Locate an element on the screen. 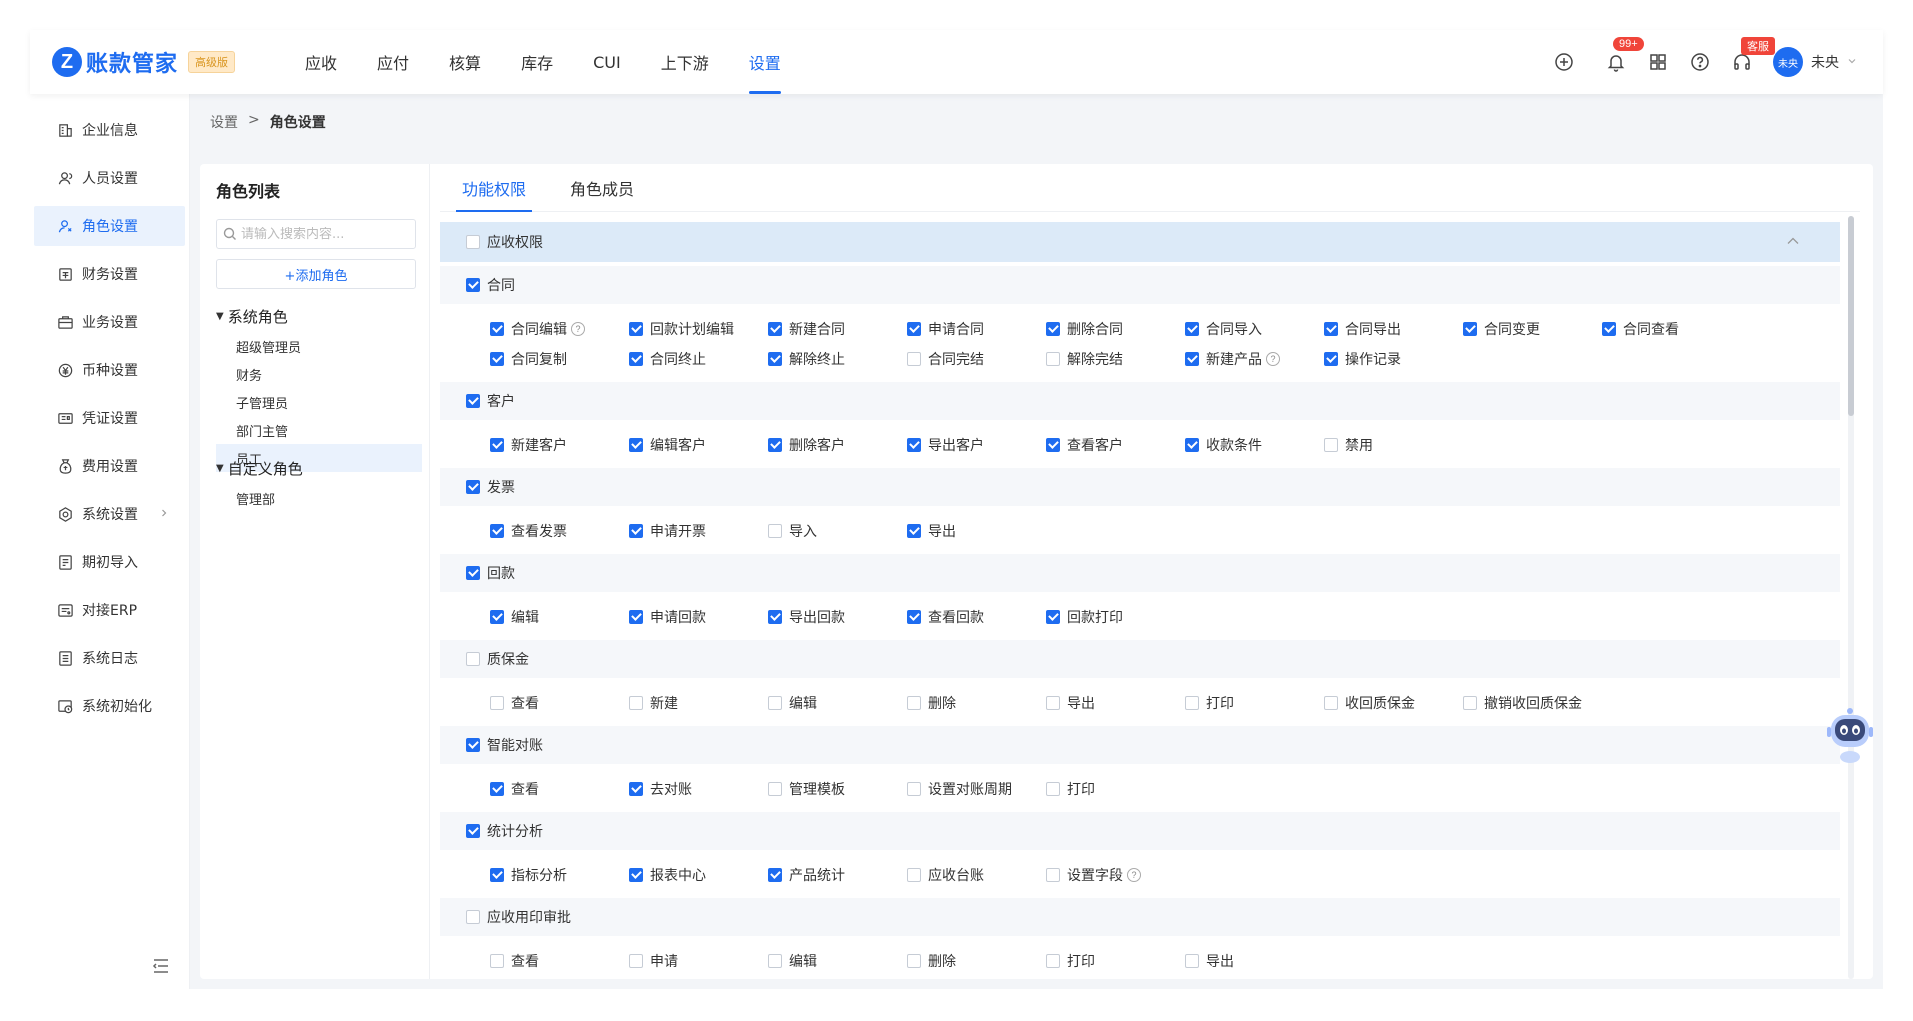 The image size is (1913, 1021). permission-item: 删除合同 is located at coordinates (1115, 329).